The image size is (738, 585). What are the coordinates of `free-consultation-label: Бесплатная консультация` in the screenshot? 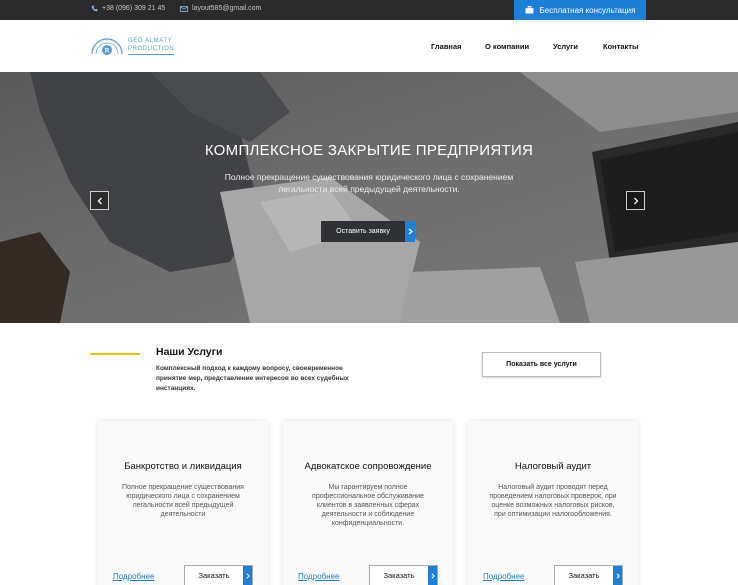 It's located at (587, 10).